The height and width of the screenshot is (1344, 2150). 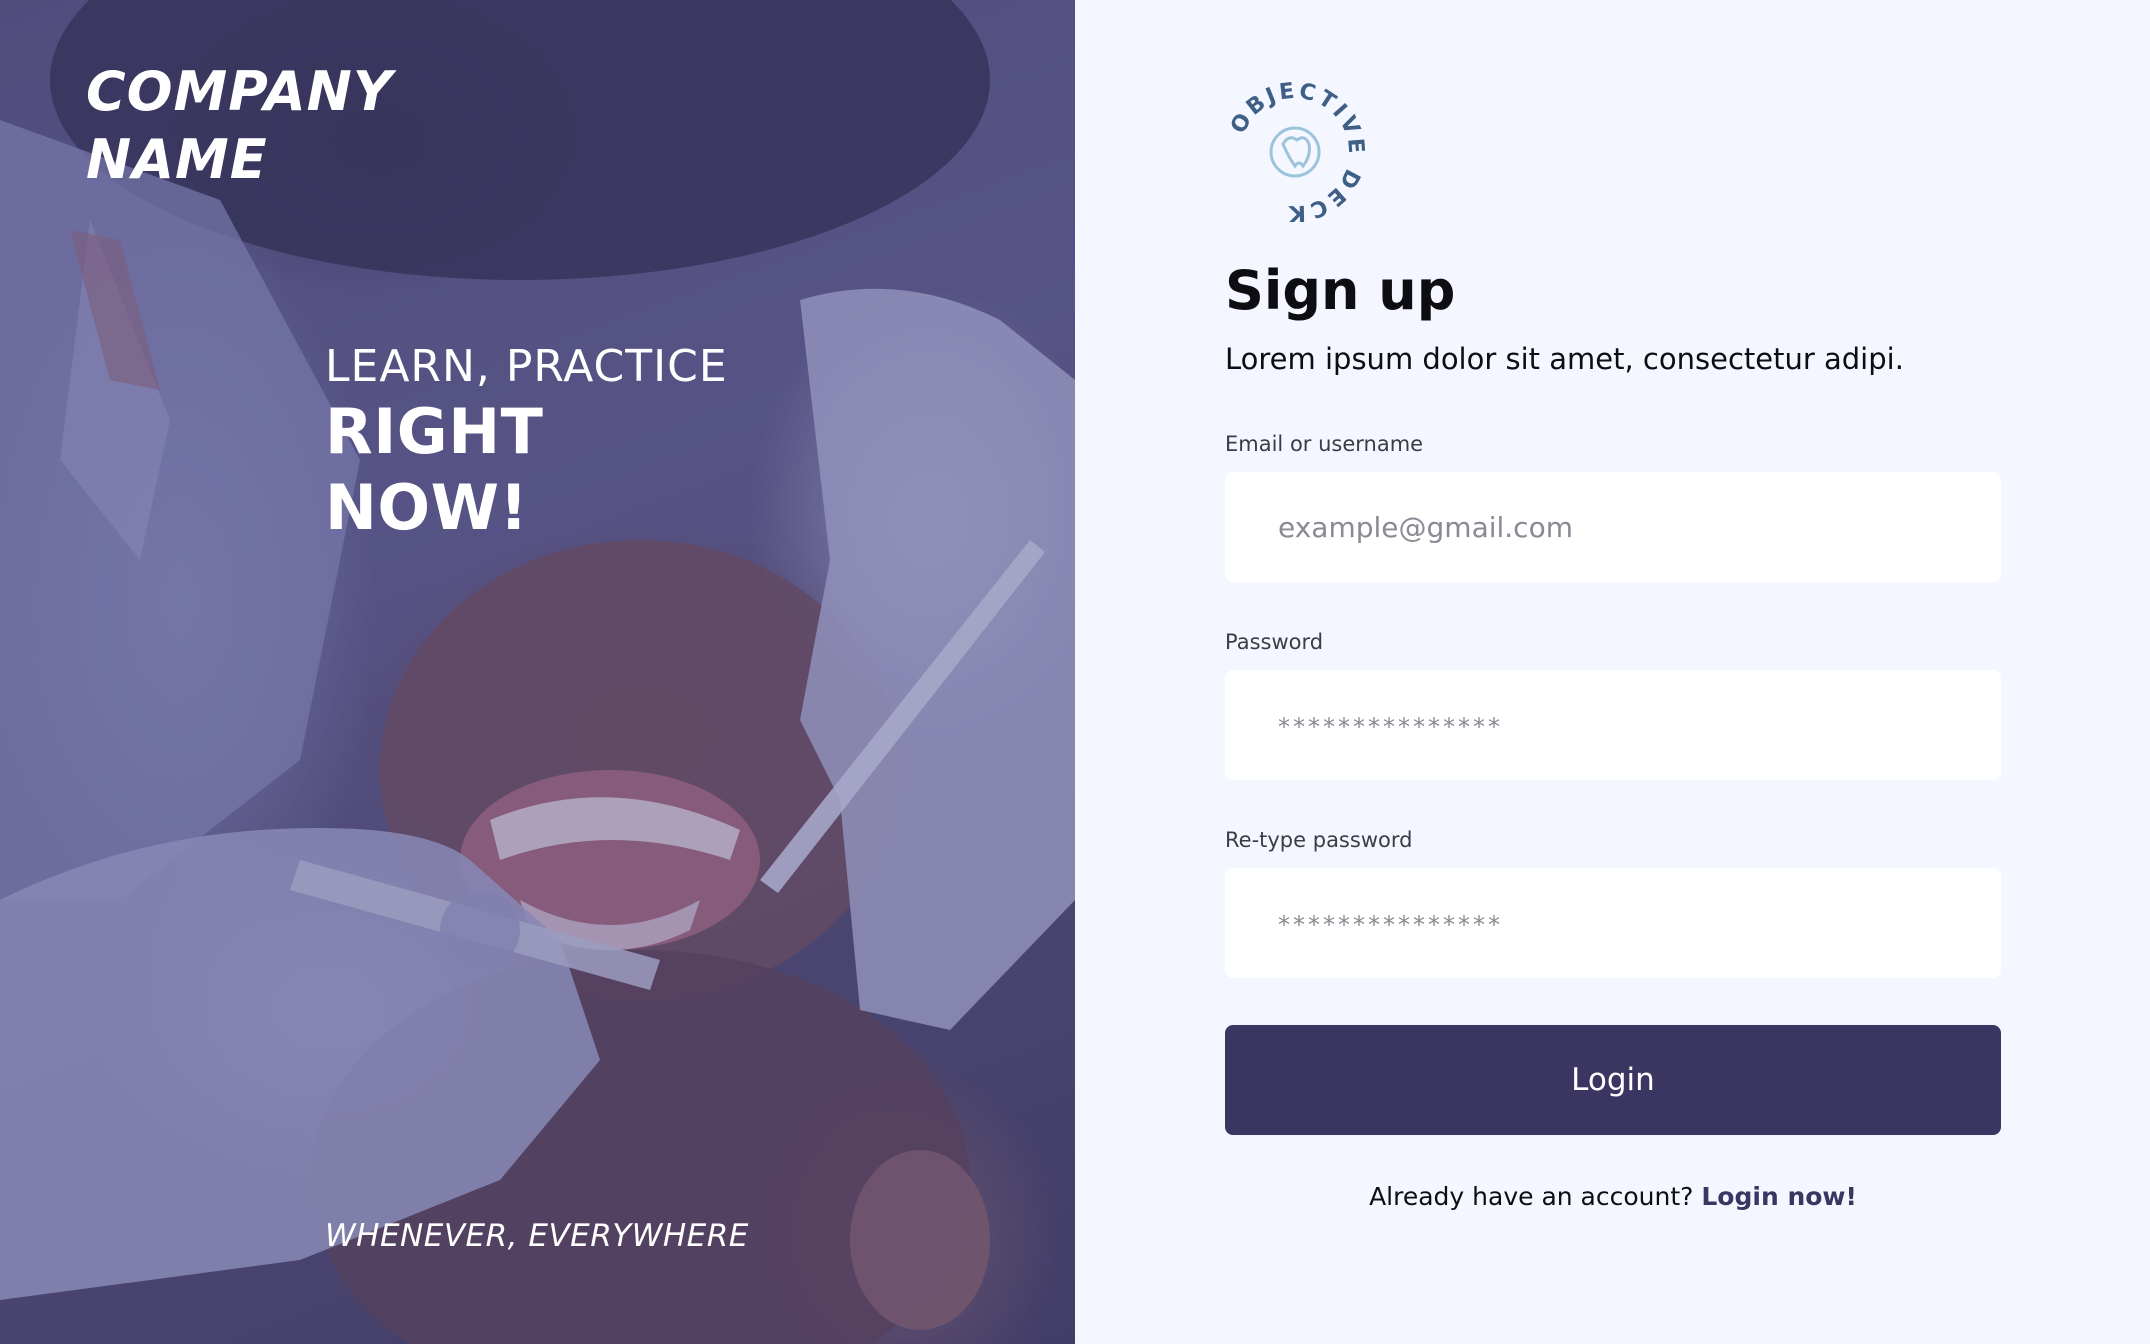 I want to click on login-now-link: Login now!, so click(x=1779, y=1196).